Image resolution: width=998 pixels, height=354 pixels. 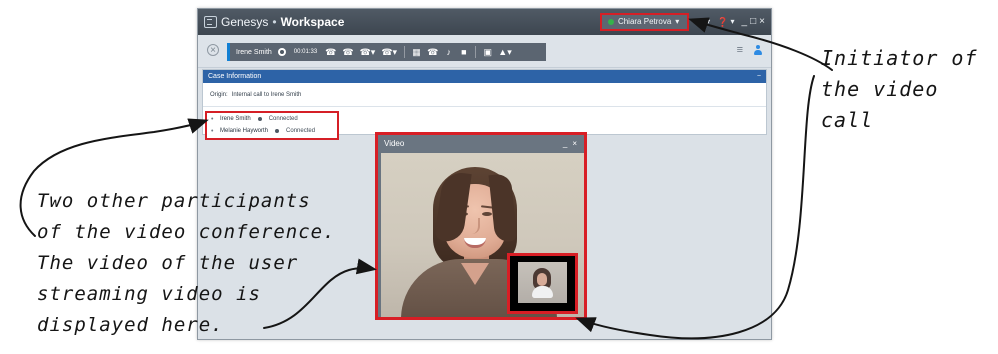 What do you see at coordinates (899, 89) in the screenshot?
I see `initiator-annotation: Initiator of the video call` at bounding box center [899, 89].